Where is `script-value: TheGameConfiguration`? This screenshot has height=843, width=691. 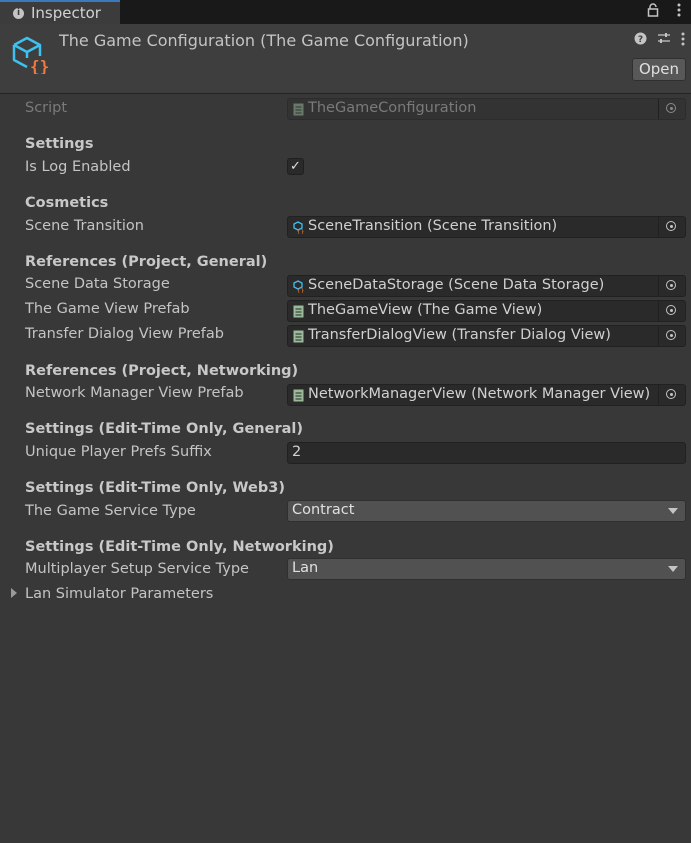 script-value: TheGameConfiguration is located at coordinates (392, 108).